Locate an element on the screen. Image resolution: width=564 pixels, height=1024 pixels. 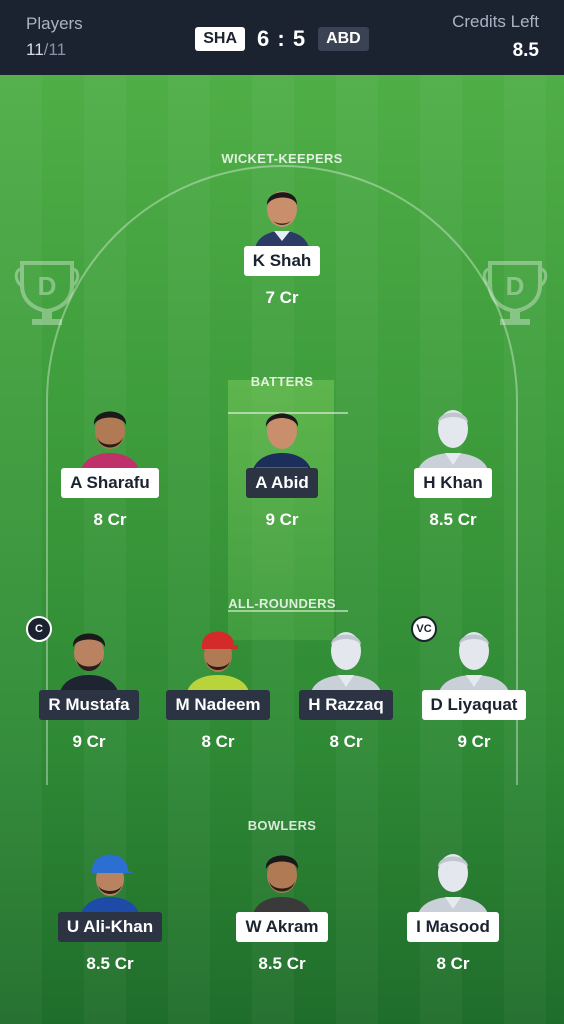
player-card-m-nadeem: M Nadeem 8 Cr is located at coordinates (218, 686).